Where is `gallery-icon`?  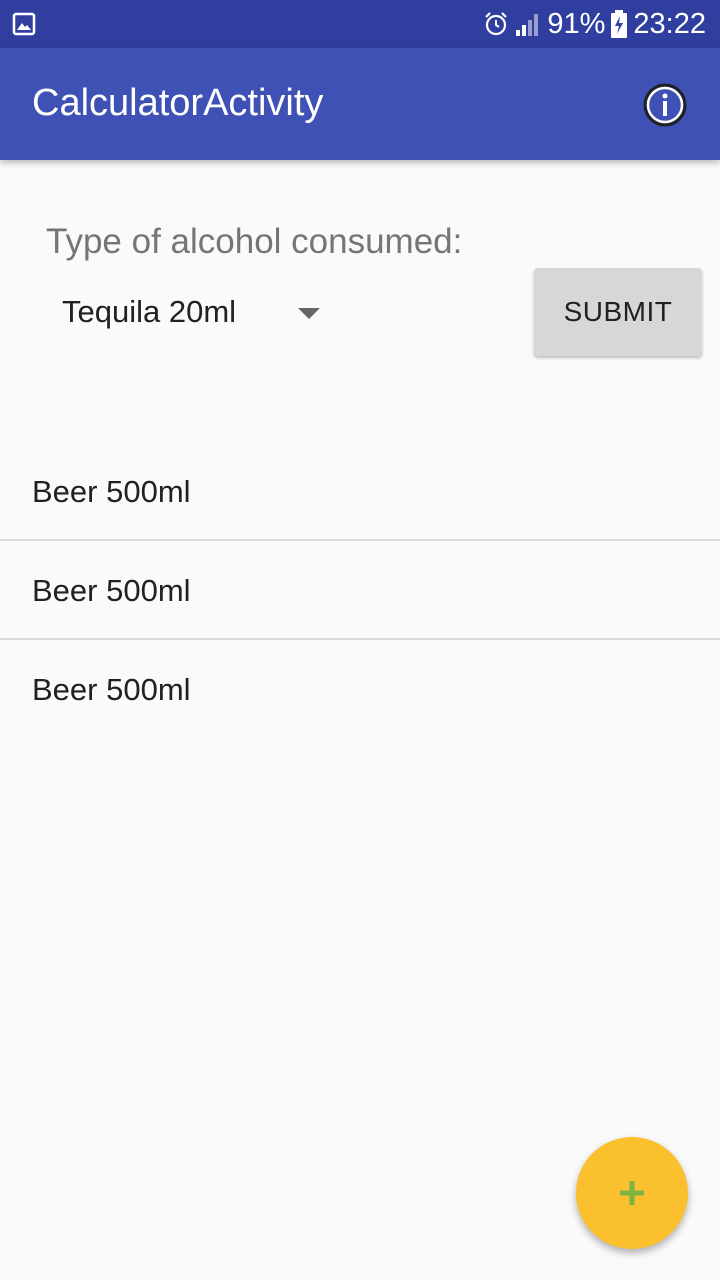 gallery-icon is located at coordinates (24, 24).